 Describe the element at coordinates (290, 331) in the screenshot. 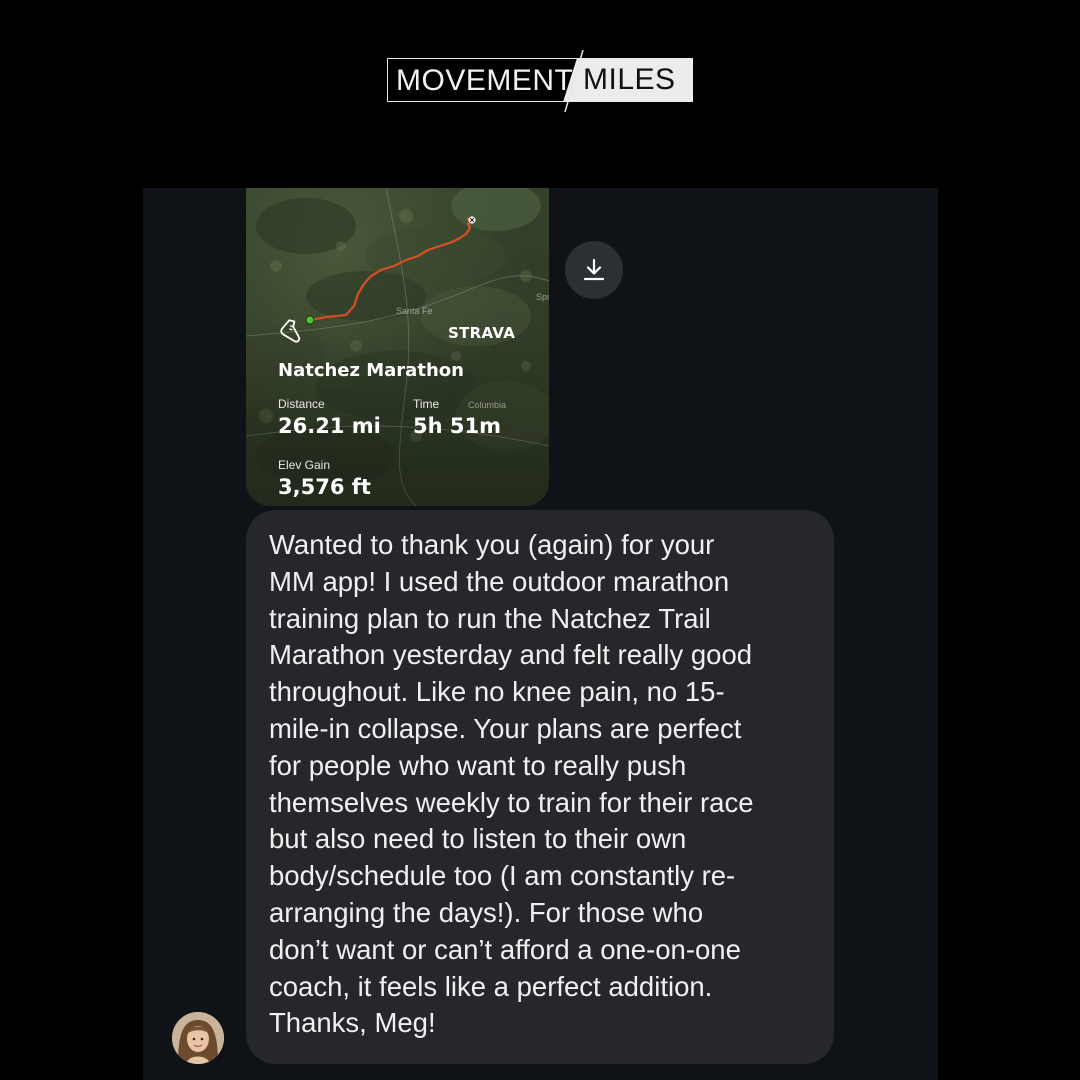

I see `running-shoe-icon` at that location.